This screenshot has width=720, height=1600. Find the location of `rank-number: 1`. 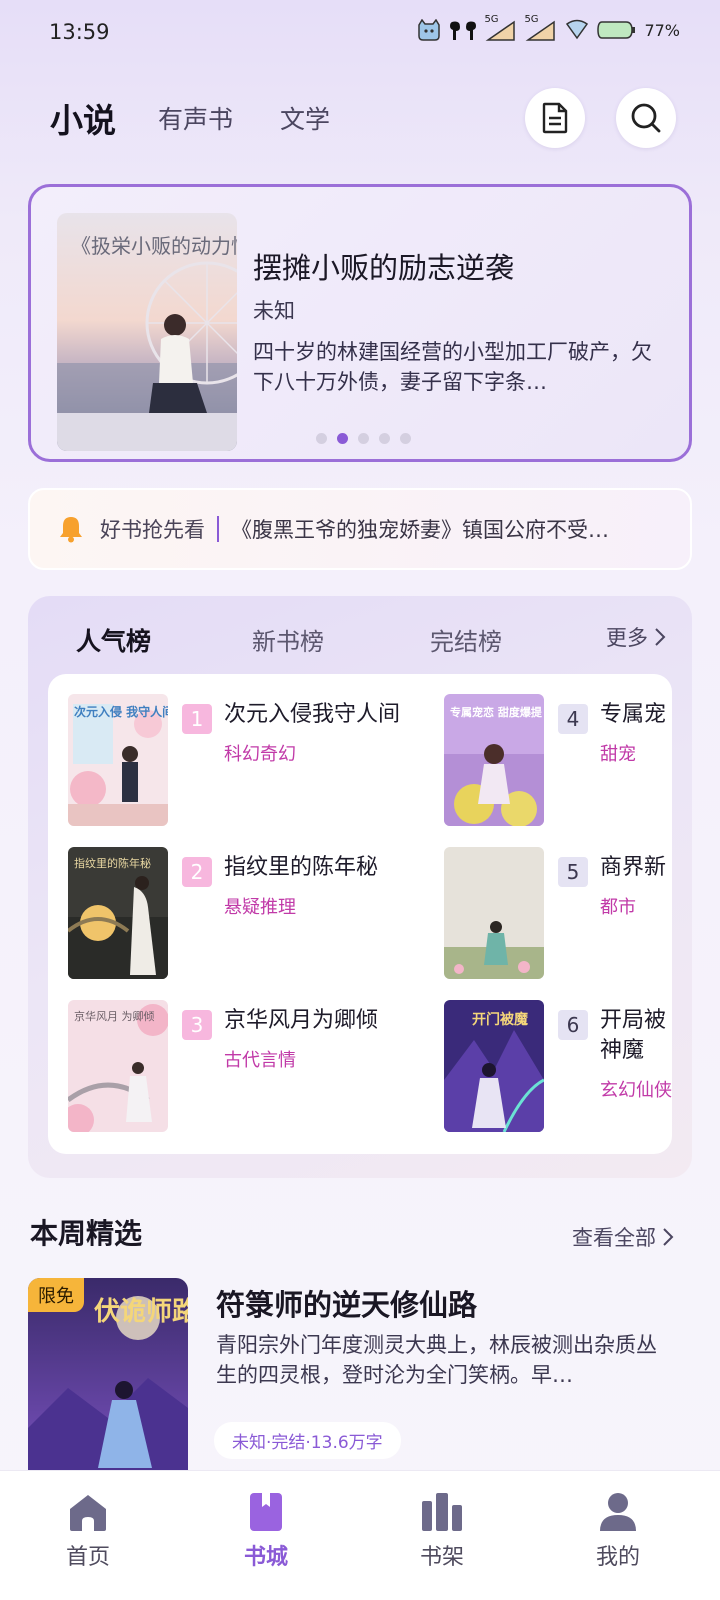

rank-number: 1 is located at coordinates (197, 719).